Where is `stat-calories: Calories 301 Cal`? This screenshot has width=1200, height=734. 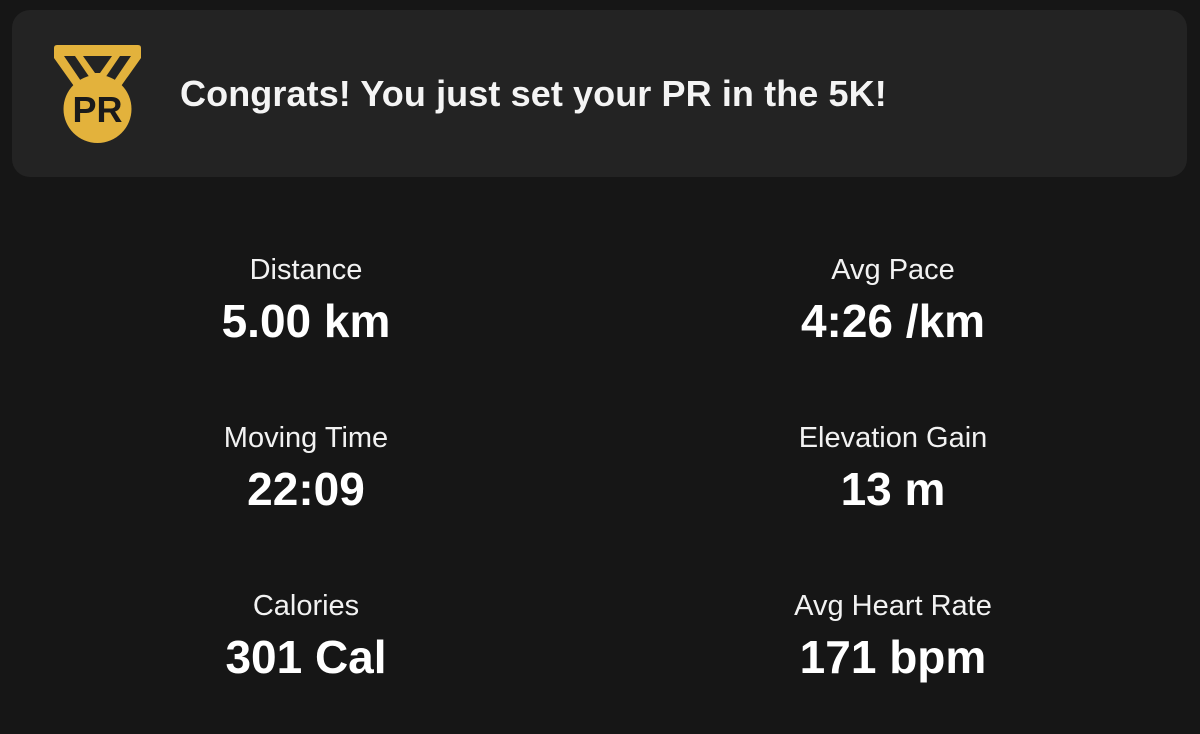 stat-calories: Calories 301 Cal is located at coordinates (306, 636).